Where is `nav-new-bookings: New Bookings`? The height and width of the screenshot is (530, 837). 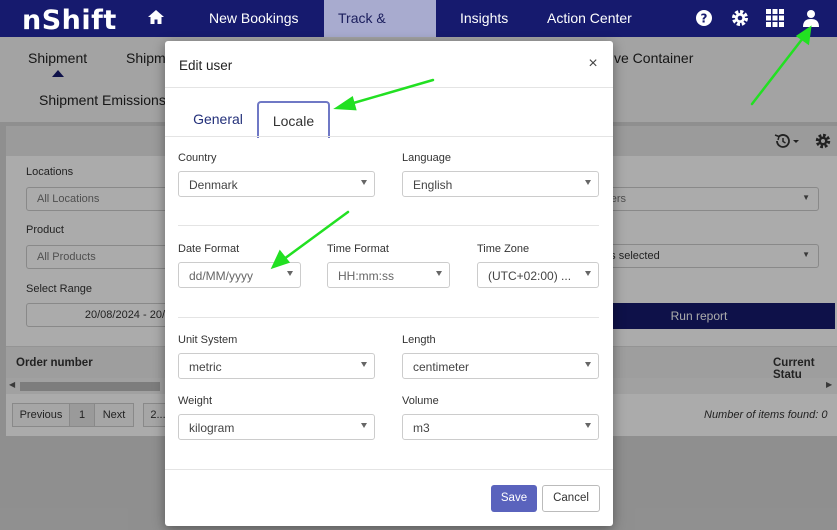
nav-new-bookings: New Bookings is located at coordinates (254, 18).